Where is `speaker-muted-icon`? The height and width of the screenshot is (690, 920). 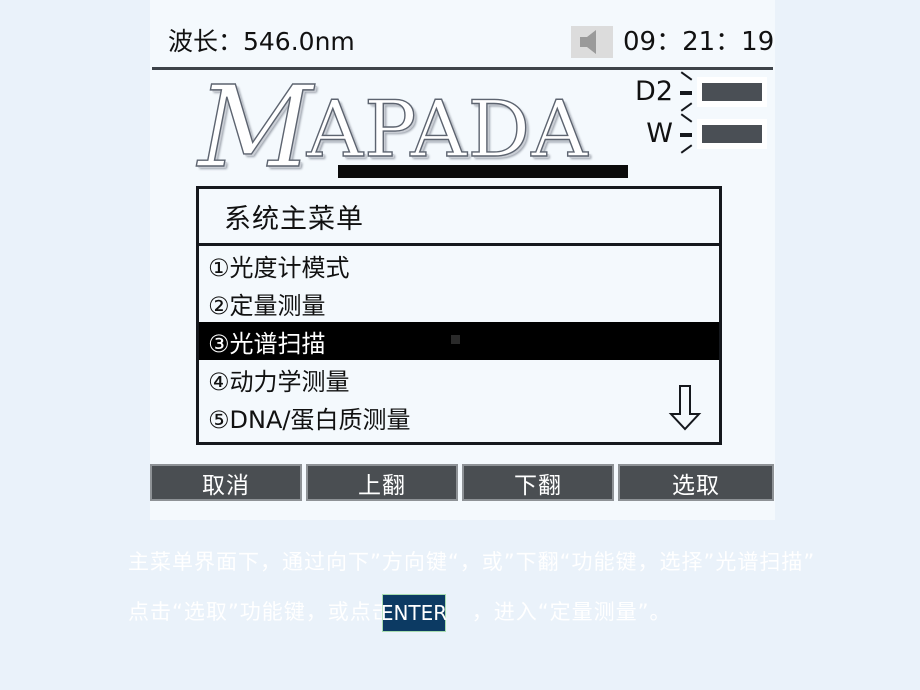
speaker-muted-icon is located at coordinates (592, 42).